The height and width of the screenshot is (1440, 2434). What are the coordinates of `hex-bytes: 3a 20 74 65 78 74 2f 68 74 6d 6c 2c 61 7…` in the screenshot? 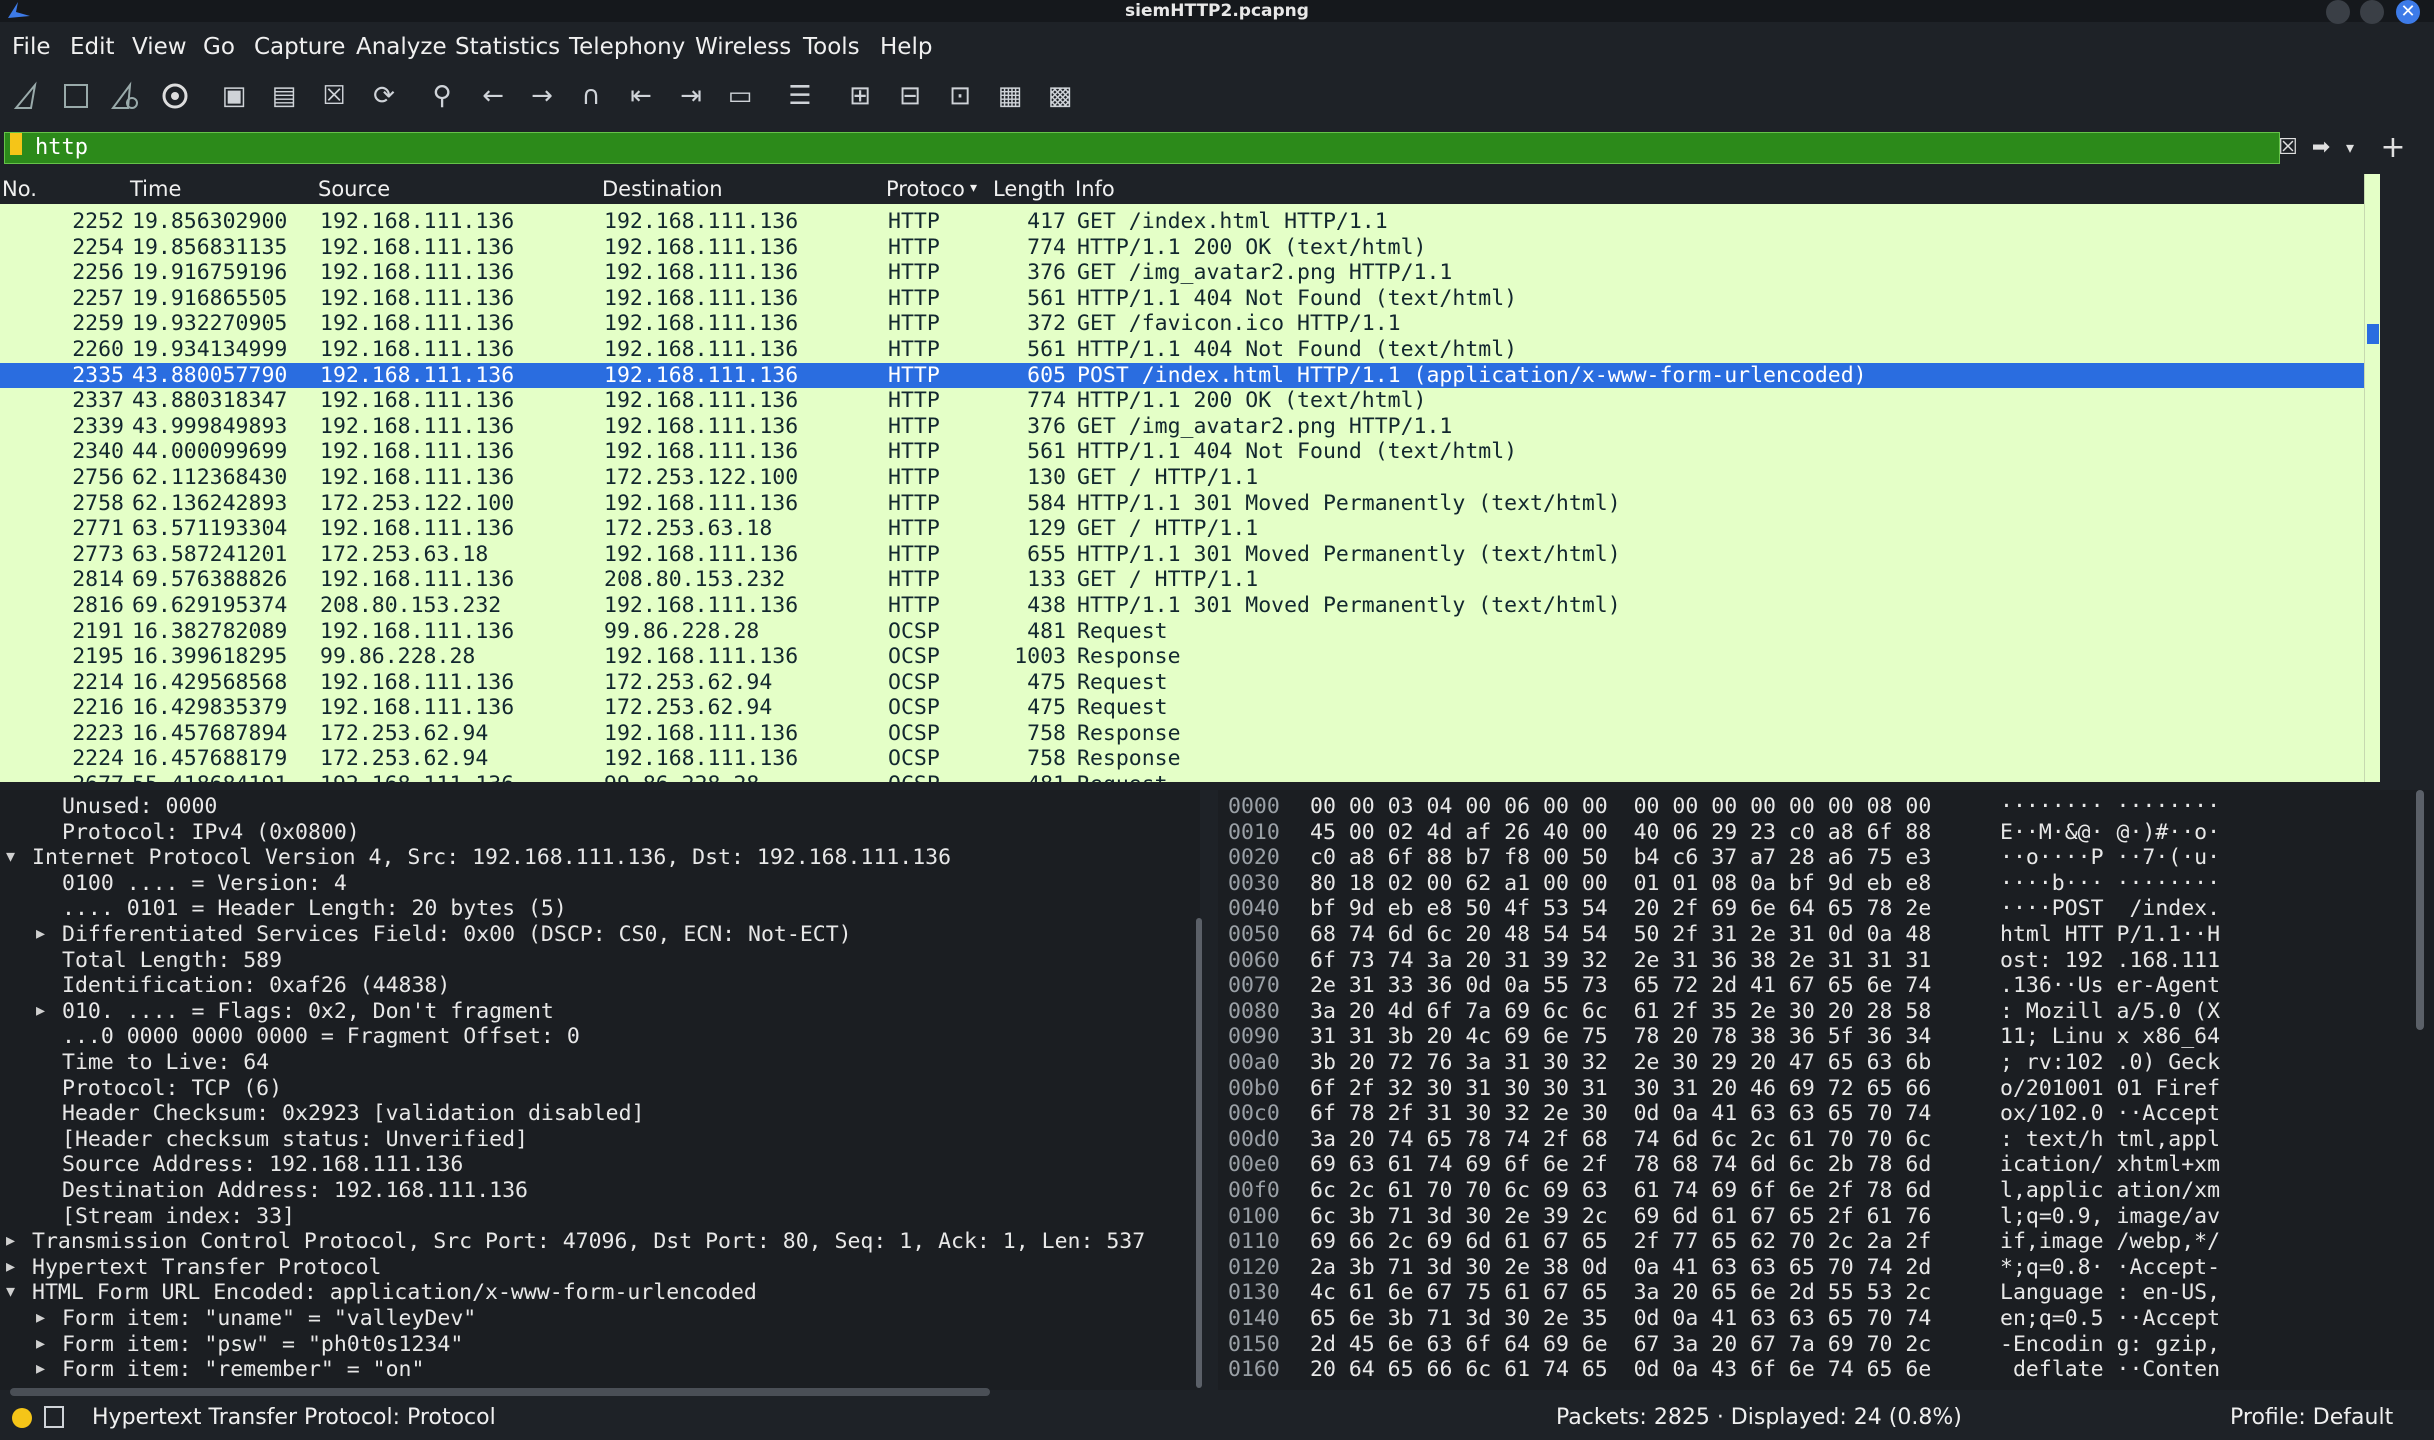 It's located at (1620, 1139).